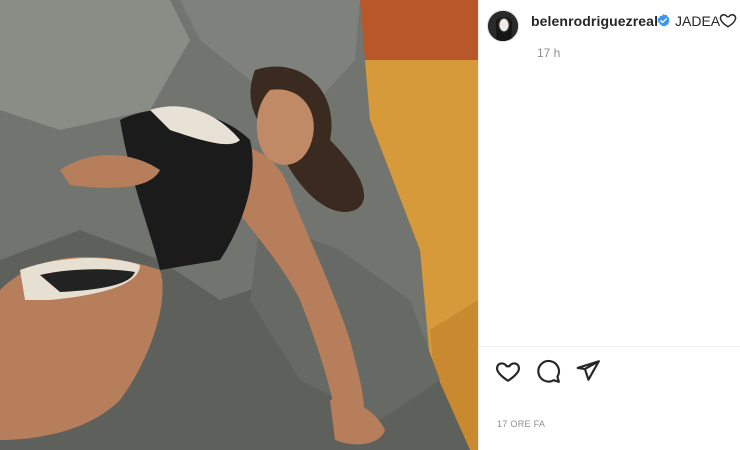  Describe the element at coordinates (663, 20) in the screenshot. I see `verified-badge-icon` at that location.